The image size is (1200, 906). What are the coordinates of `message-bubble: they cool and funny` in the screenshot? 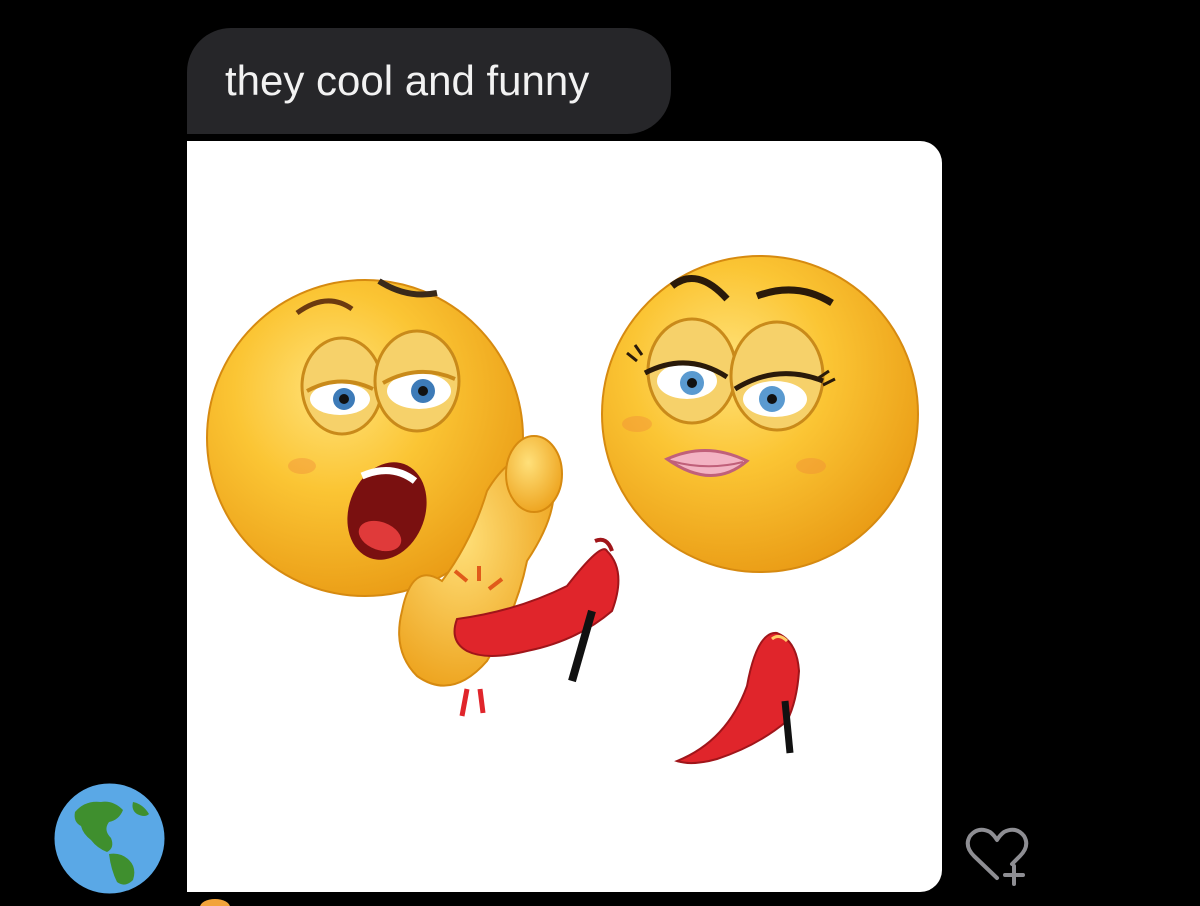 It's located at (429, 81).